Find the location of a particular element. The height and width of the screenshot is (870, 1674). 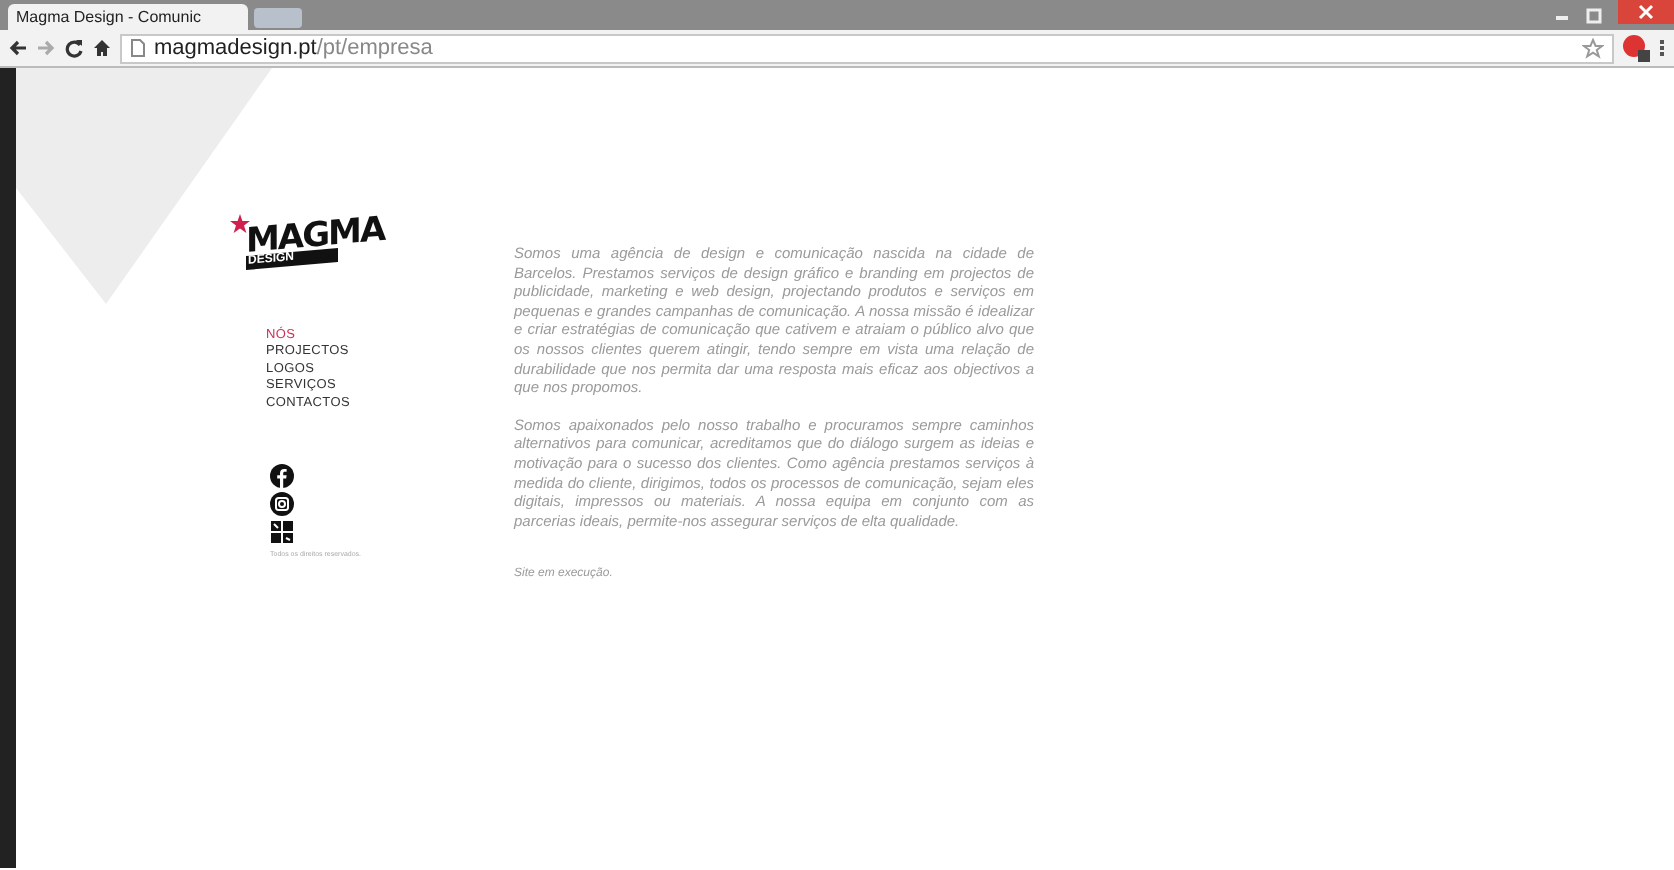

home-icon is located at coordinates (102, 48).